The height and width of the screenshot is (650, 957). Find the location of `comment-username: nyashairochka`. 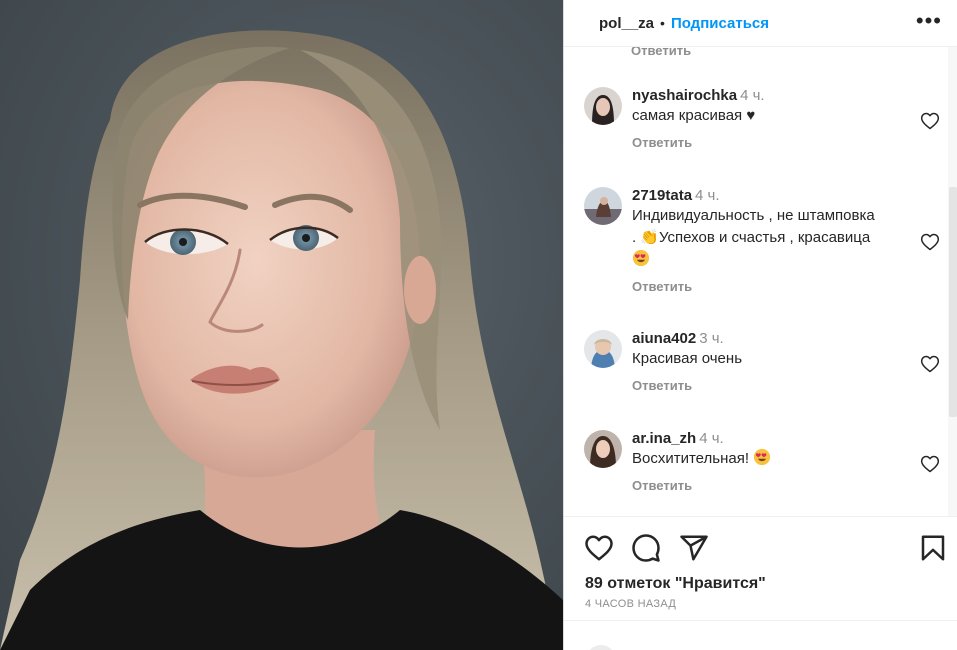

comment-username: nyashairochka is located at coordinates (684, 95).